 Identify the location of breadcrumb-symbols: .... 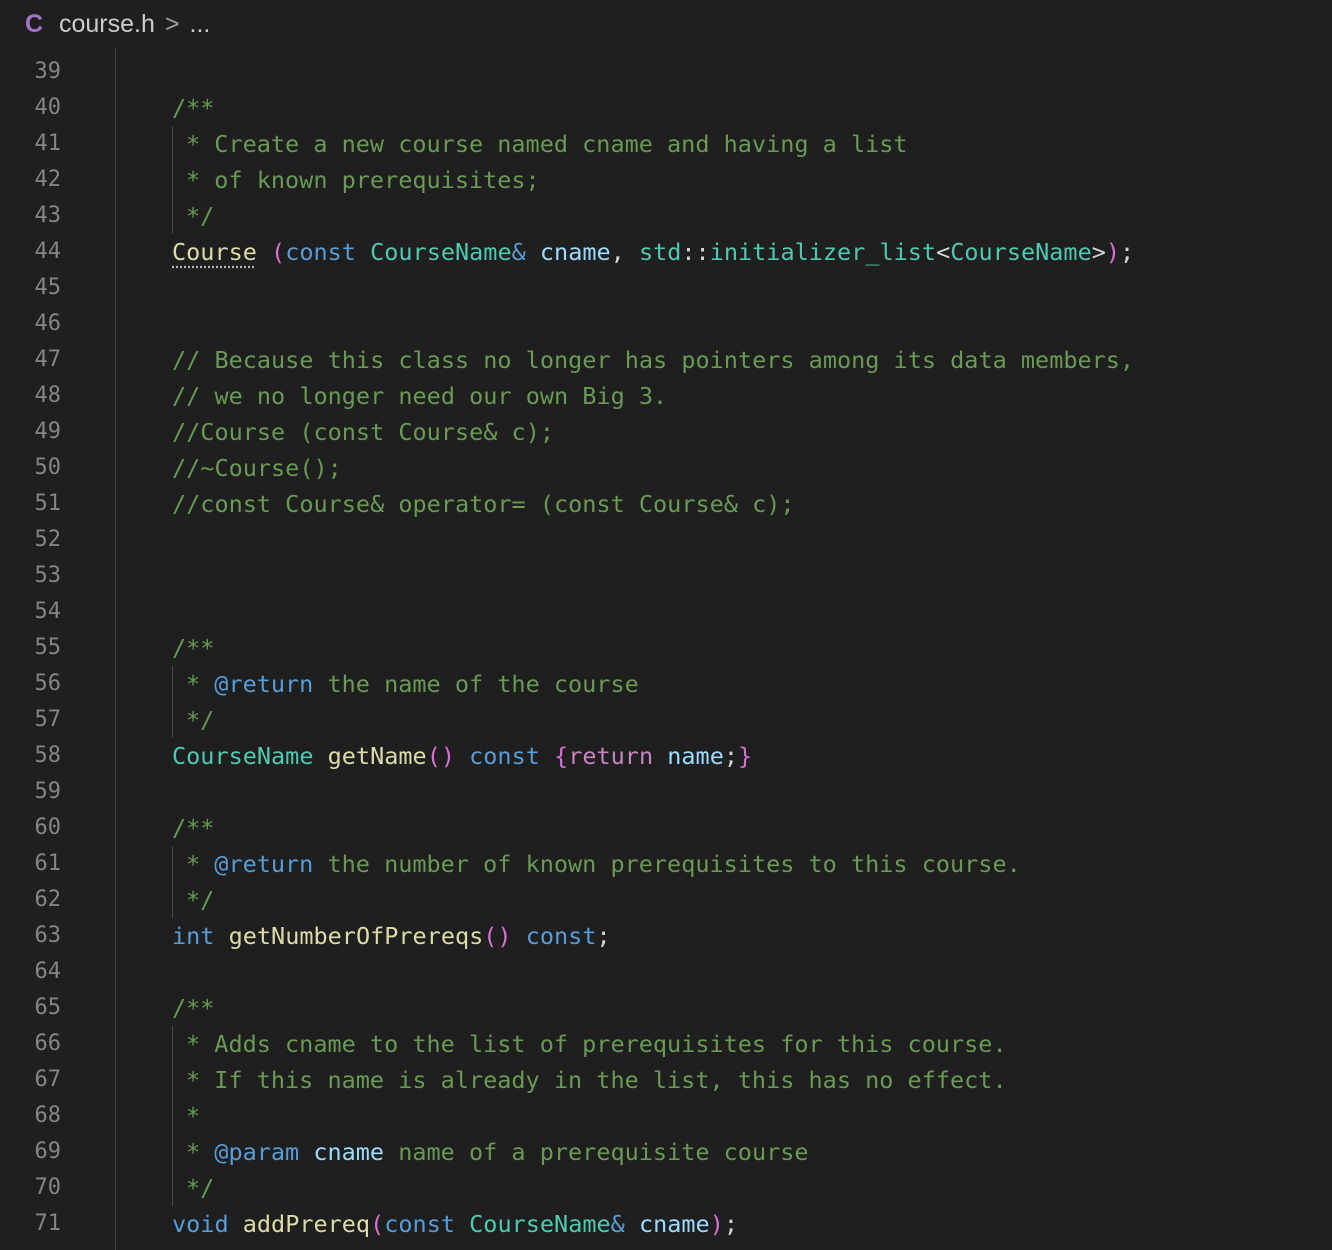
(200, 24).